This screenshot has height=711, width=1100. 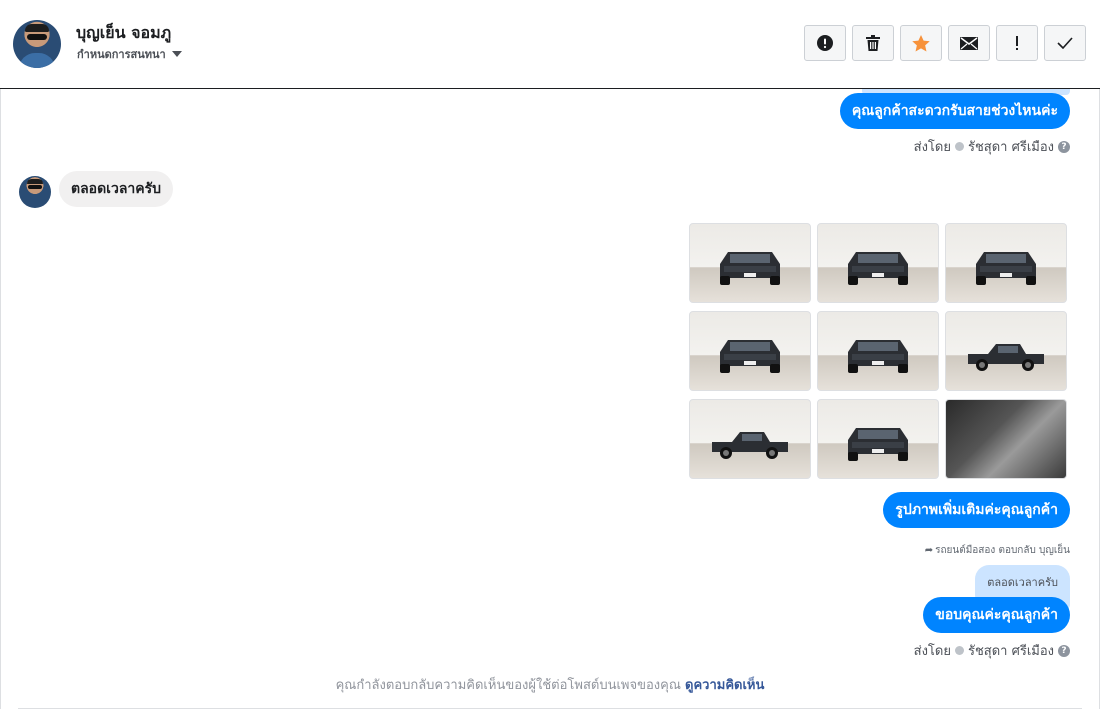 I want to click on outgoing-message: รูปภาพเพิ่มเติมค่ะคุณลูกค้า, so click(x=976, y=510).